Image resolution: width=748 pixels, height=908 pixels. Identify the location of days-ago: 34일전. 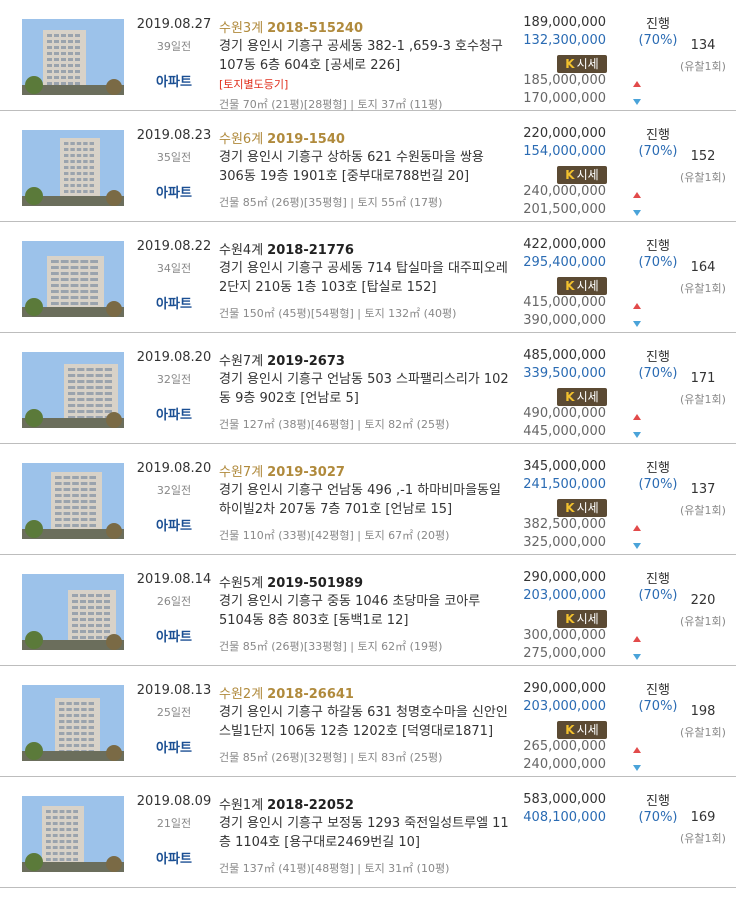
(174, 268).